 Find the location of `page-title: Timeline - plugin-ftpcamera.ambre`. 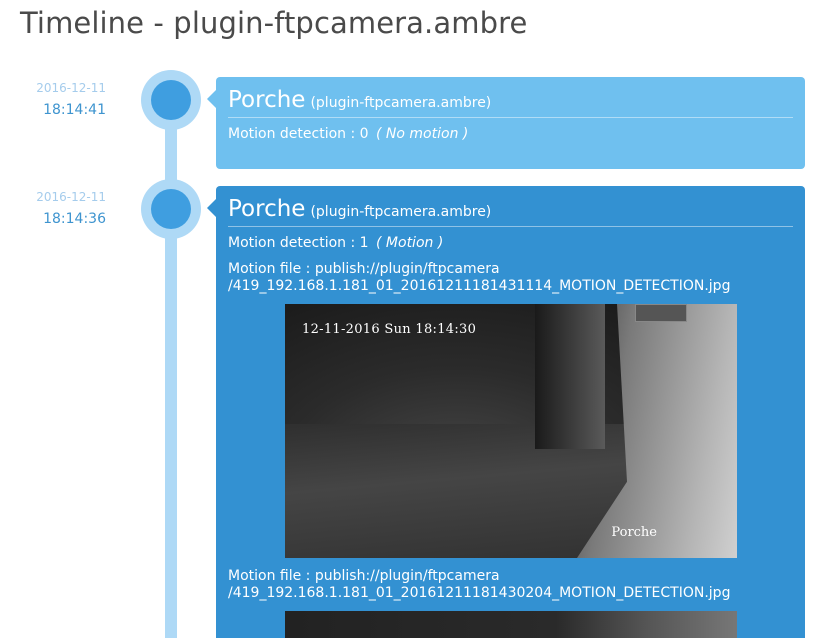

page-title: Timeline - plugin-ftpcamera.ambre is located at coordinates (274, 23).